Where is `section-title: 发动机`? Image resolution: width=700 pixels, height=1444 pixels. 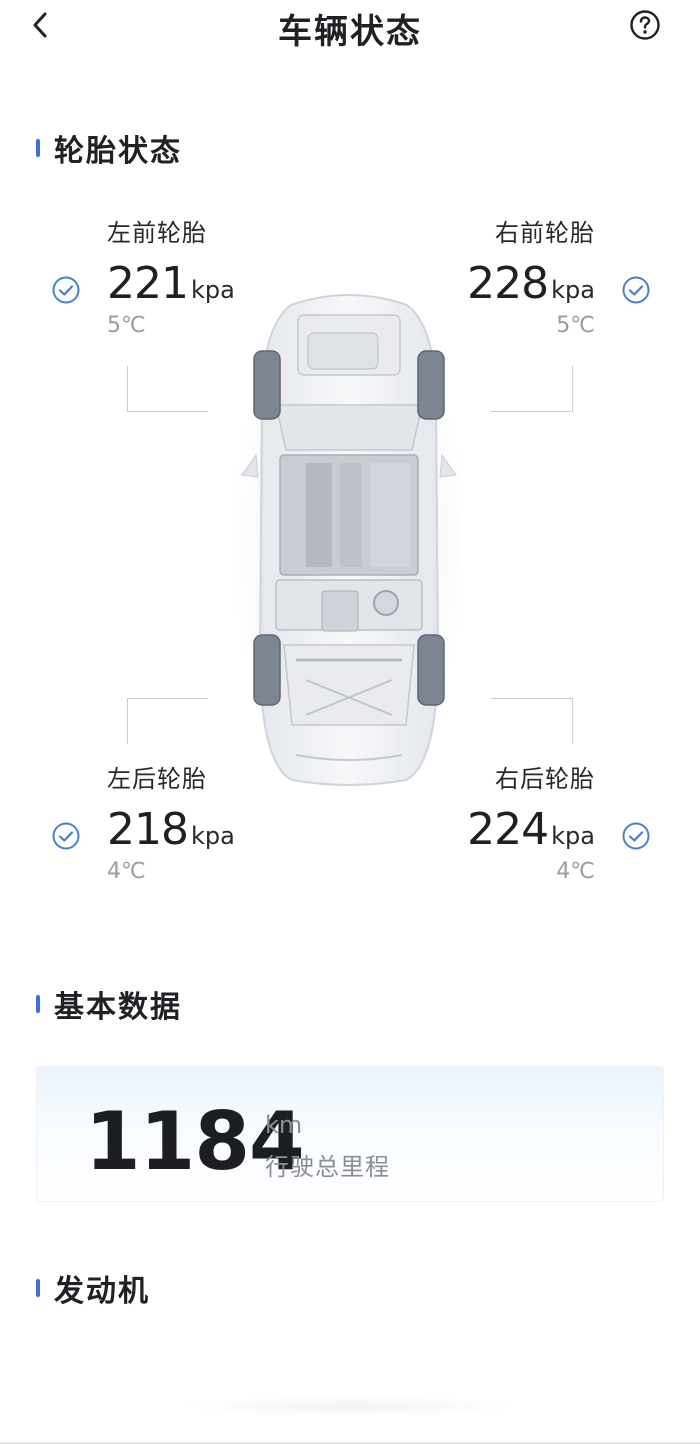 section-title: 发动机 is located at coordinates (102, 1291).